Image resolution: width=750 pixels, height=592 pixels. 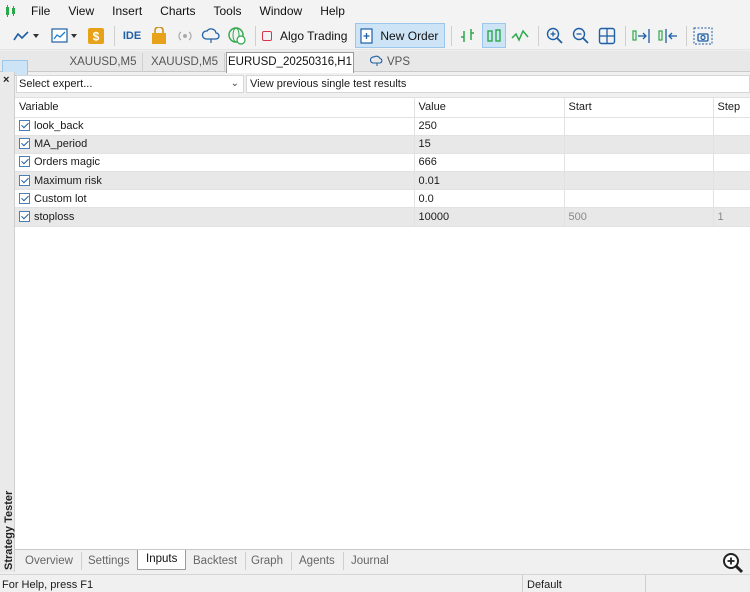 What do you see at coordinates (21, 35) in the screenshot?
I see `line-chart-icon` at bounding box center [21, 35].